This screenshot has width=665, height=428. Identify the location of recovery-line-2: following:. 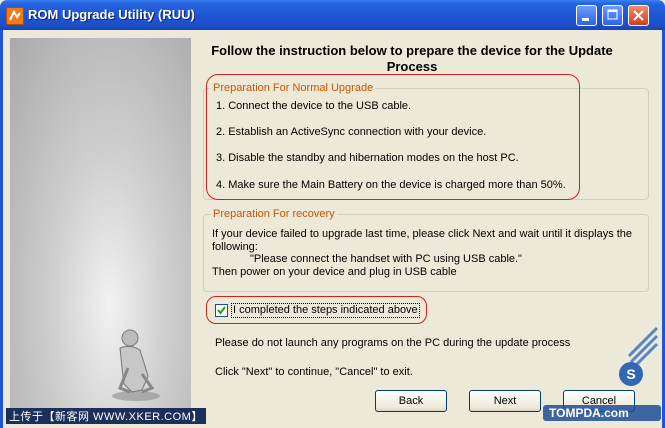
(235, 246).